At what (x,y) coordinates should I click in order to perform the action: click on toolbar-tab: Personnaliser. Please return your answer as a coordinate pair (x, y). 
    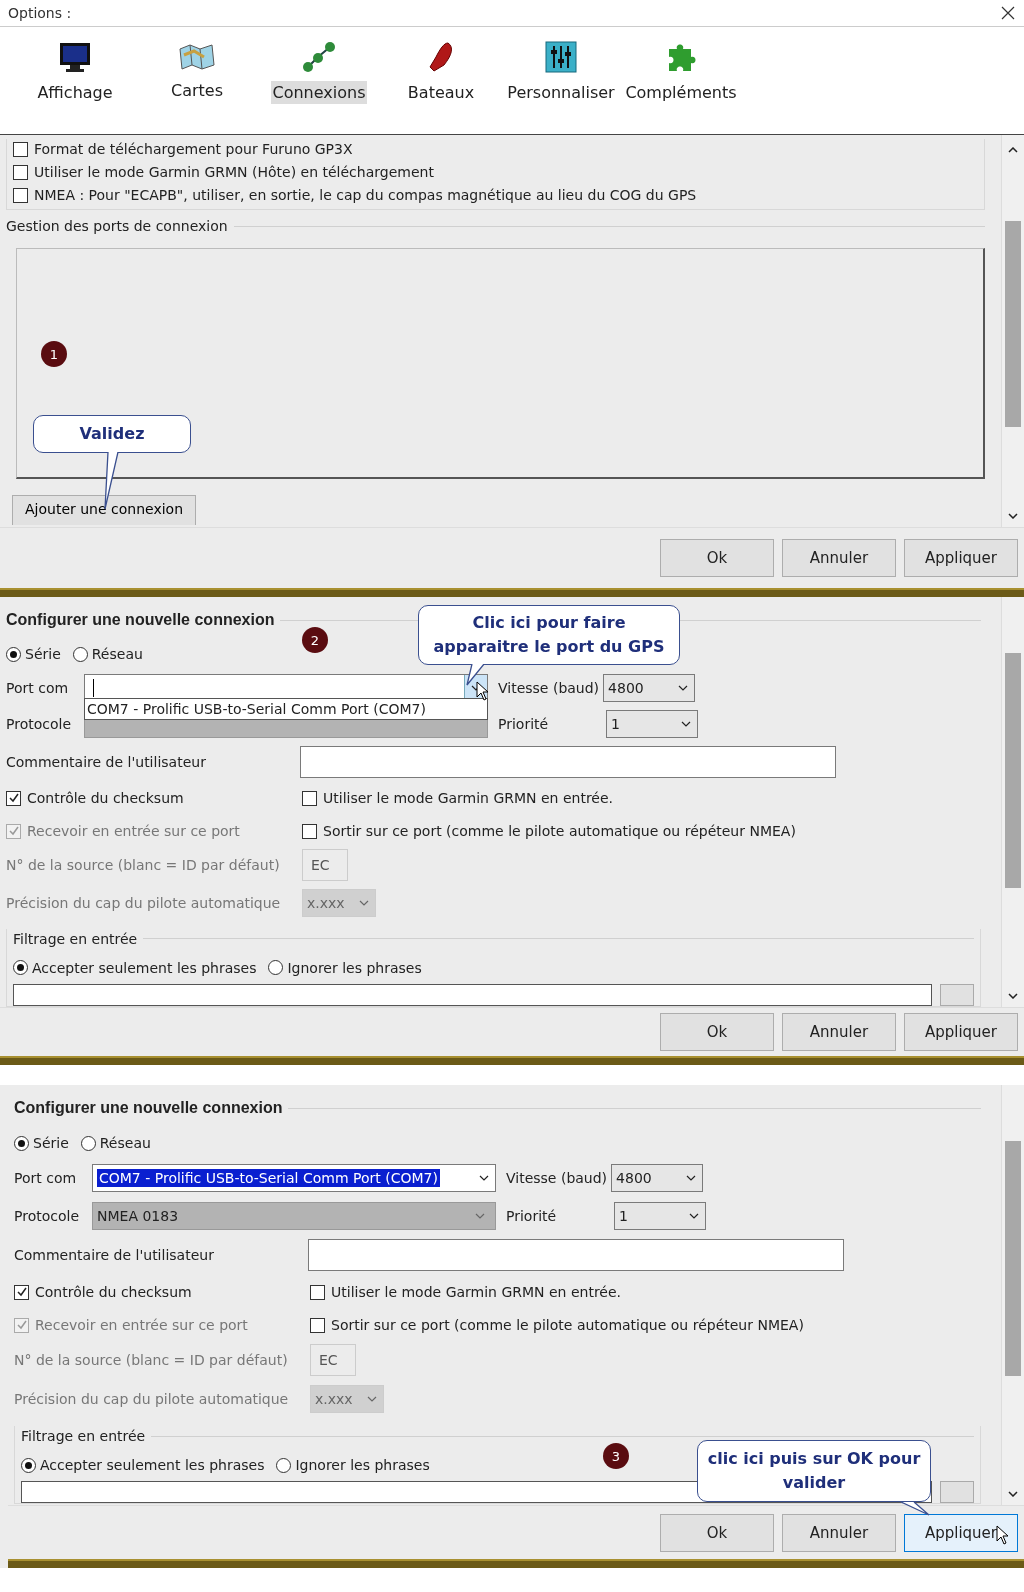
    Looking at the image, I should click on (561, 92).